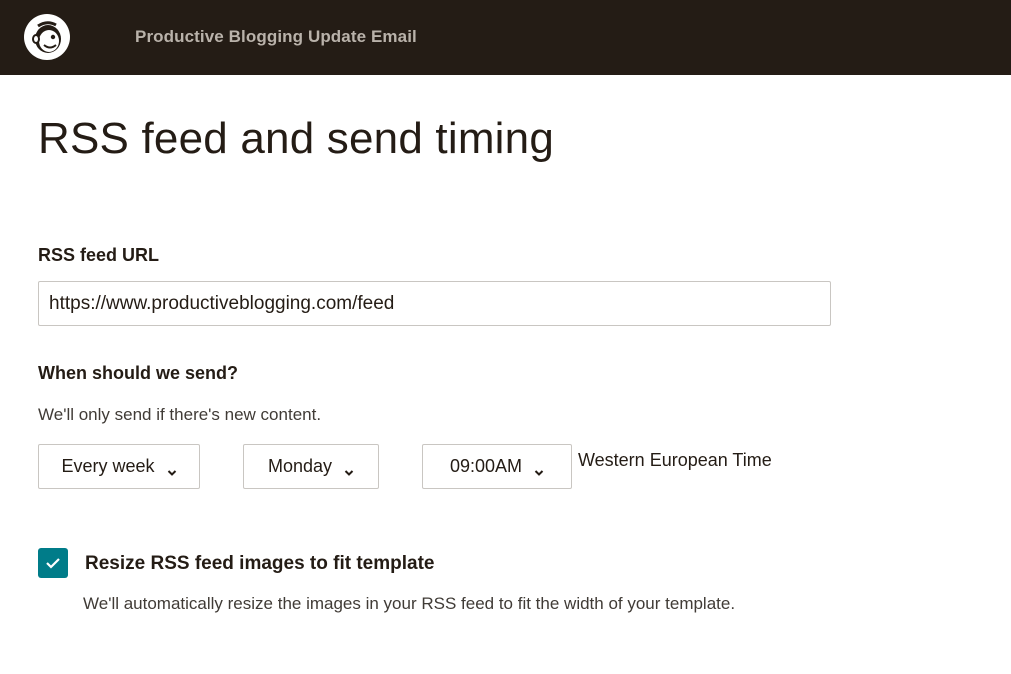 The image size is (1011, 674). I want to click on day-value: Monday, so click(300, 466).